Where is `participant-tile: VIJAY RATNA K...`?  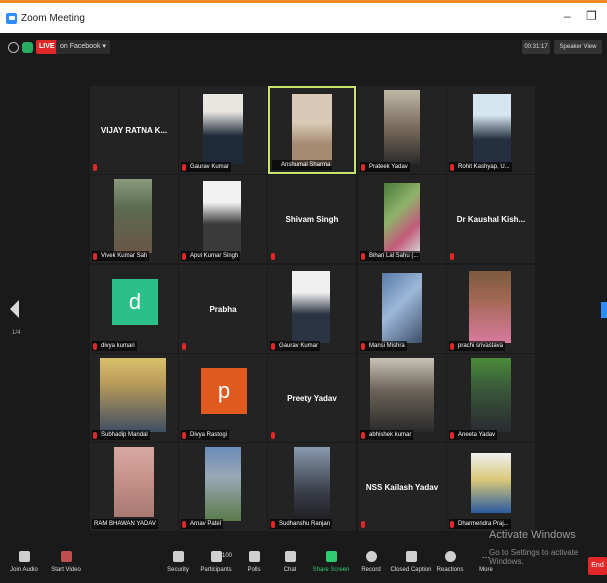
participant-tile: VIJAY RATNA K... is located at coordinates (134, 130).